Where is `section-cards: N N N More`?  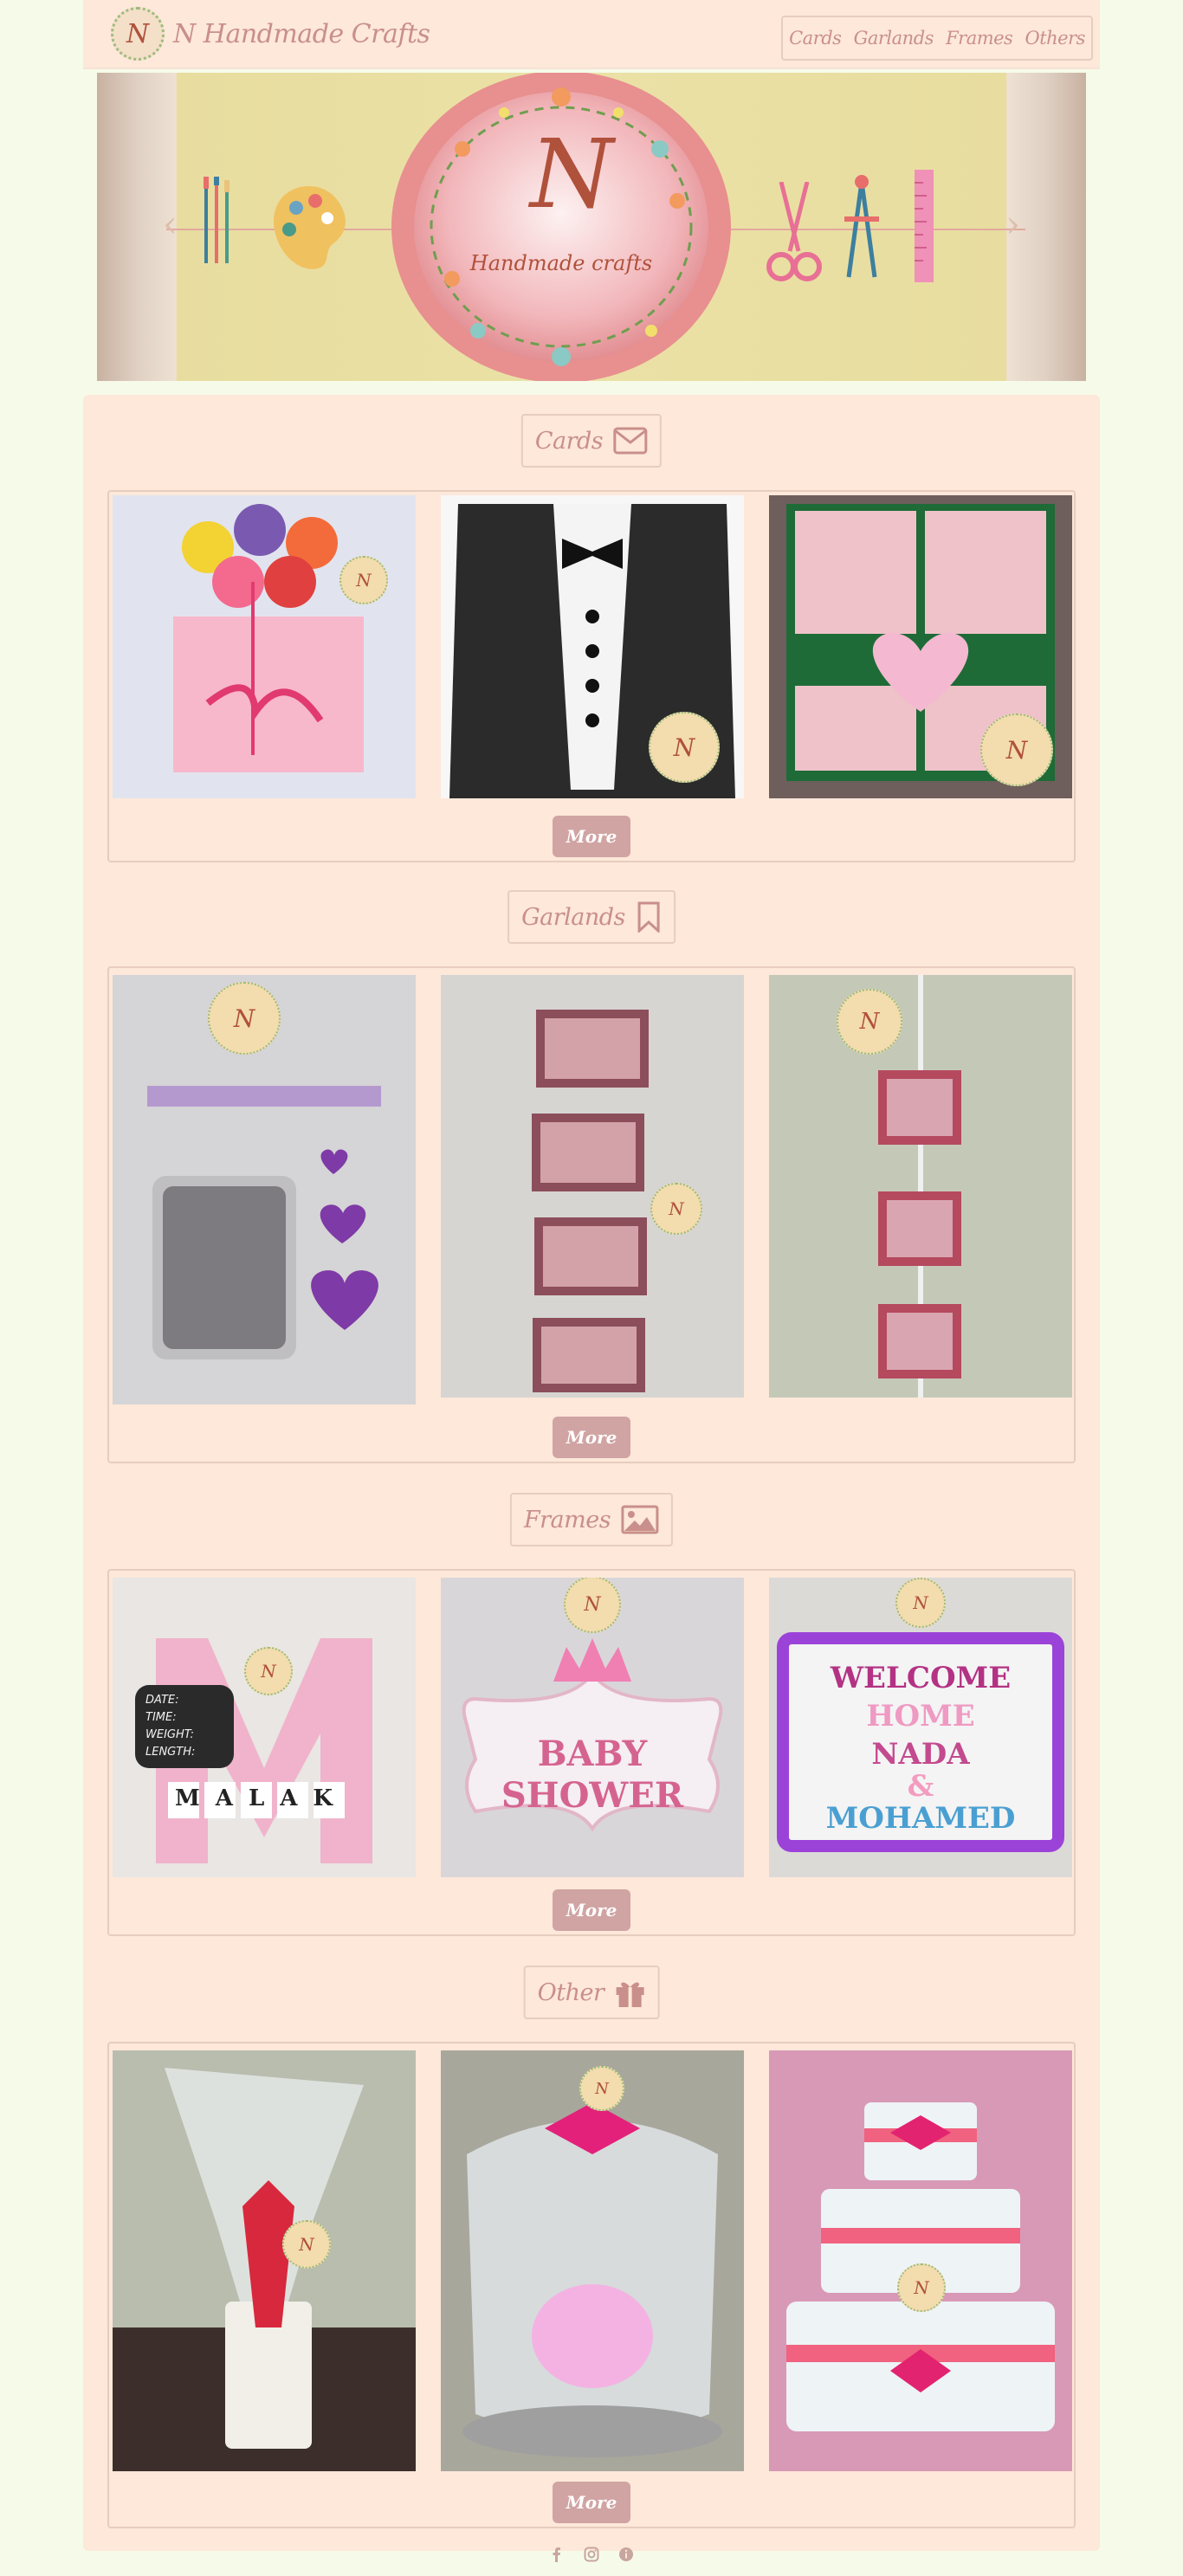
section-cards: N N N More is located at coordinates (591, 676).